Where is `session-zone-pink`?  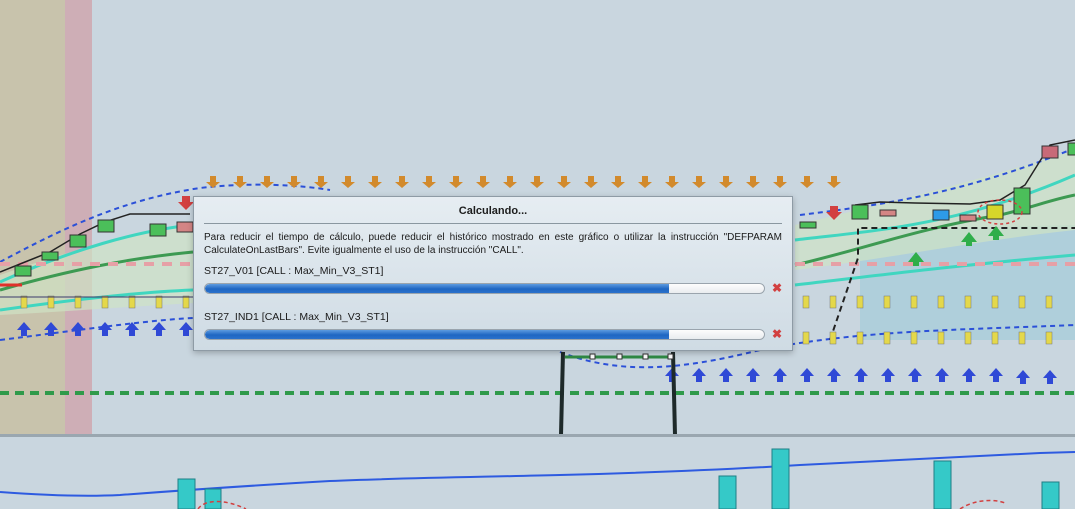 session-zone-pink is located at coordinates (78, 217).